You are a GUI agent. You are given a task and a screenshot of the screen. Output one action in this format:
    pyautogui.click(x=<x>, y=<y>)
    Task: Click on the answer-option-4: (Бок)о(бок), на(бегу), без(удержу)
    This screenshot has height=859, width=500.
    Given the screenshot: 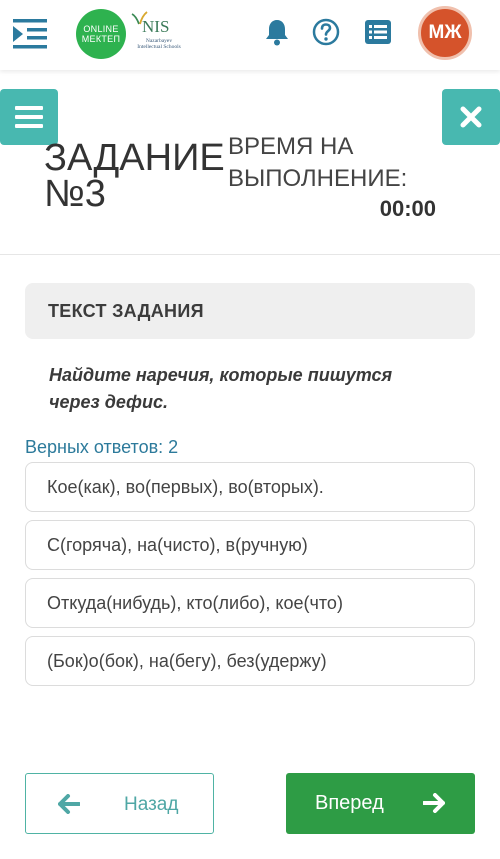 What is the action you would take?
    pyautogui.click(x=250, y=661)
    